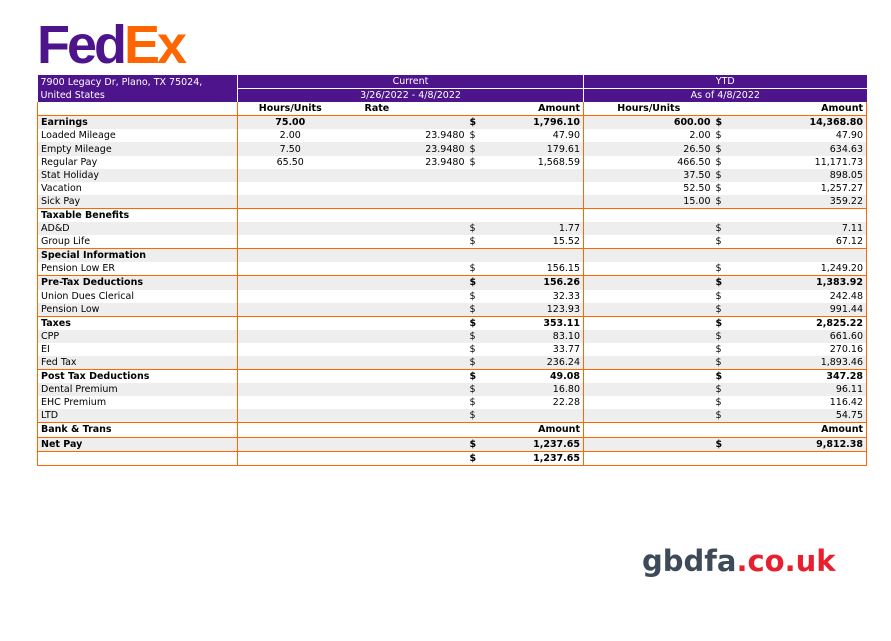  What do you see at coordinates (137, 136) in the screenshot?
I see `row-label: Loaded Mileage` at bounding box center [137, 136].